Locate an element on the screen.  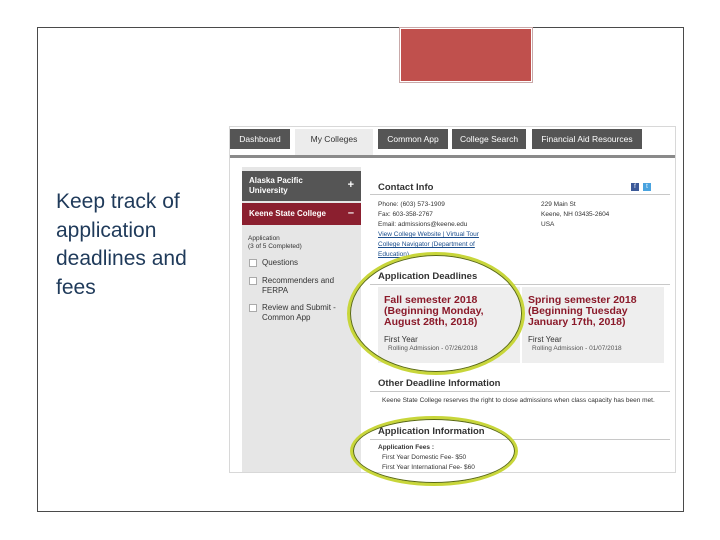
collapse-icon: – is located at coordinates (351, 213).